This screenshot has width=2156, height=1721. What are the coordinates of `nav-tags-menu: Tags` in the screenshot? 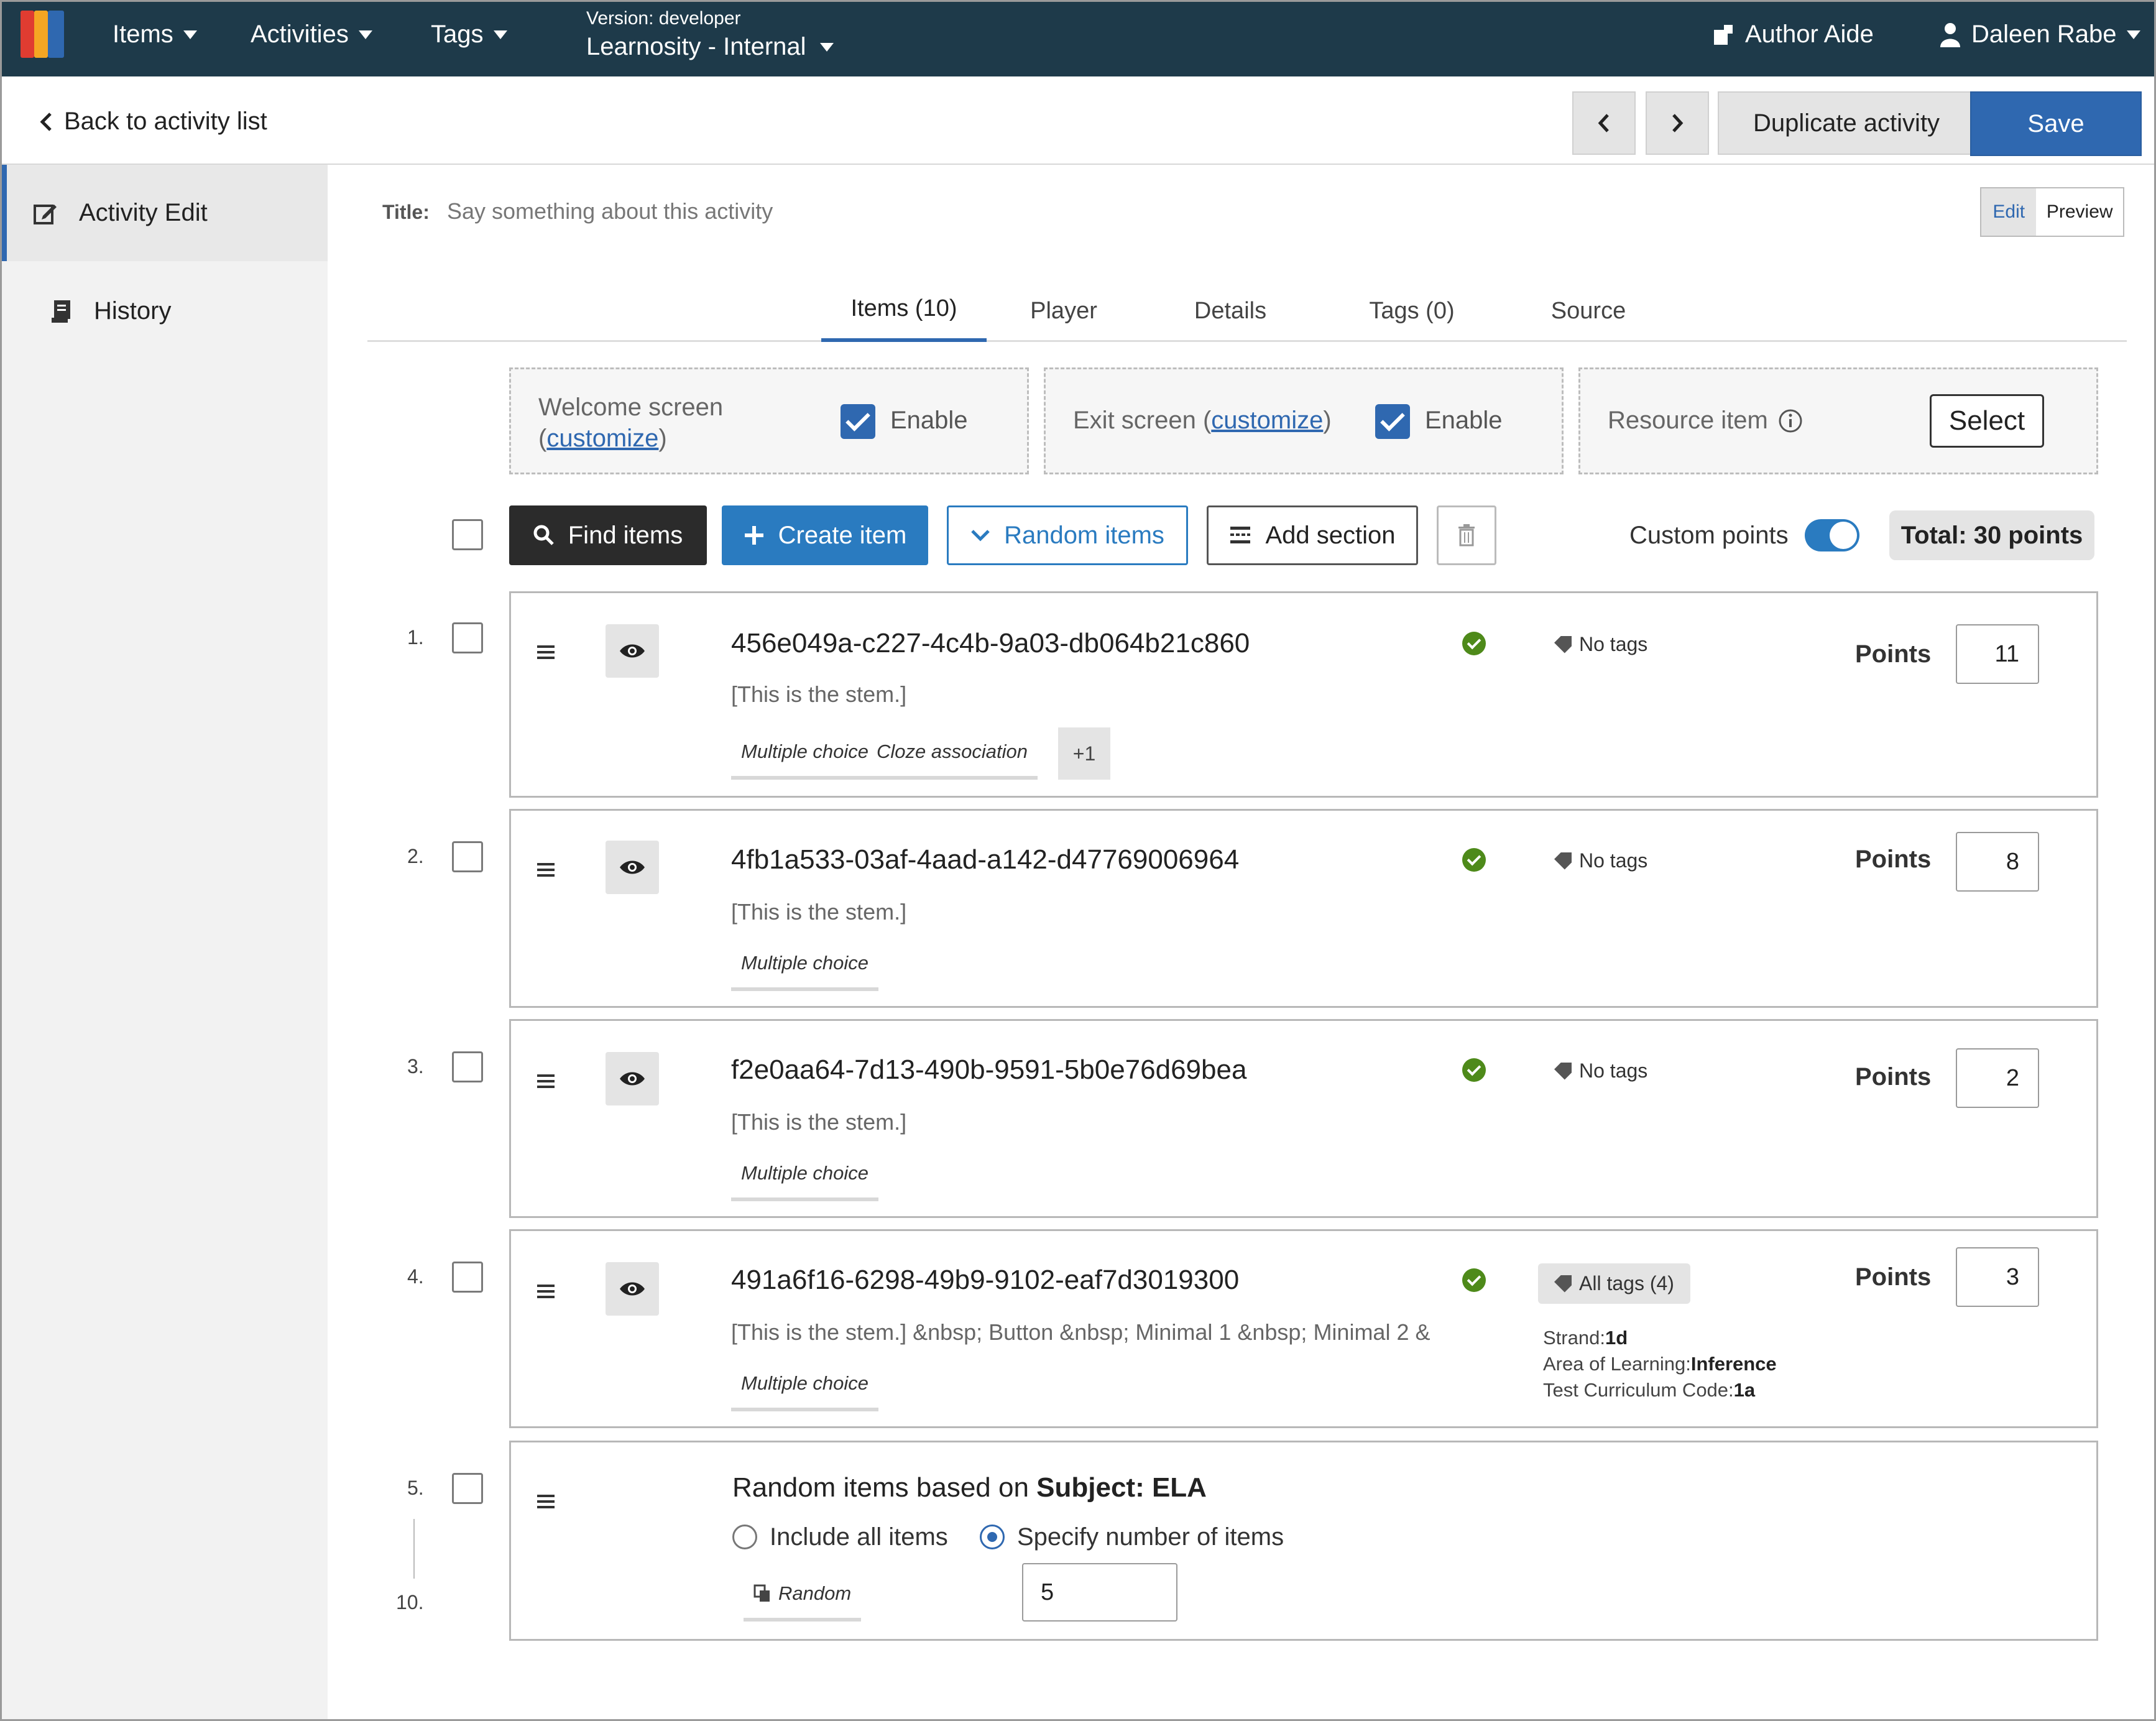 It's located at (469, 34).